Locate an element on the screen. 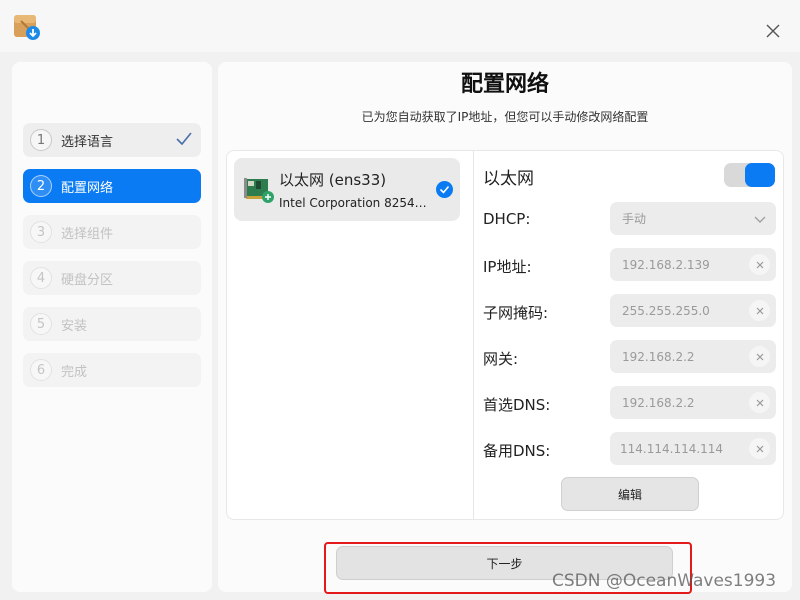 This screenshot has width=800, height=600. mask-label: 子网掩码: is located at coordinates (516, 313).